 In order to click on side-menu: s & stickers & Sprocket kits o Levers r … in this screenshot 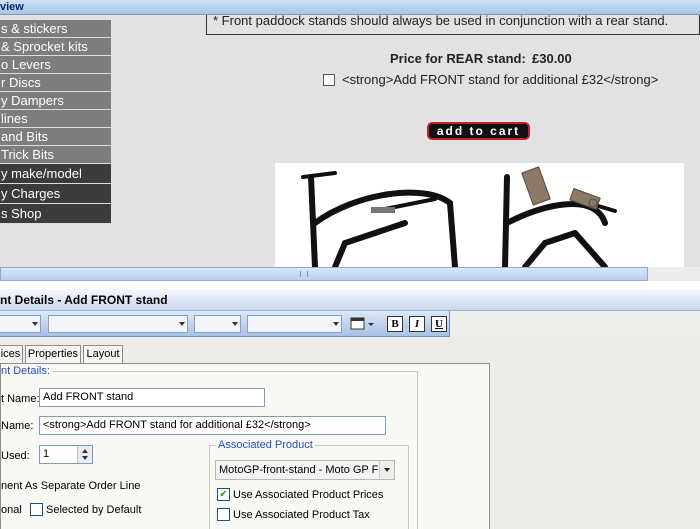, I will do `click(55, 122)`.